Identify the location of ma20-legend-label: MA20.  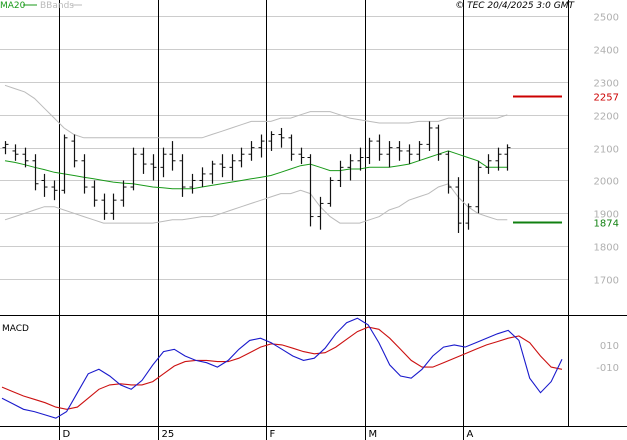
(13, 6).